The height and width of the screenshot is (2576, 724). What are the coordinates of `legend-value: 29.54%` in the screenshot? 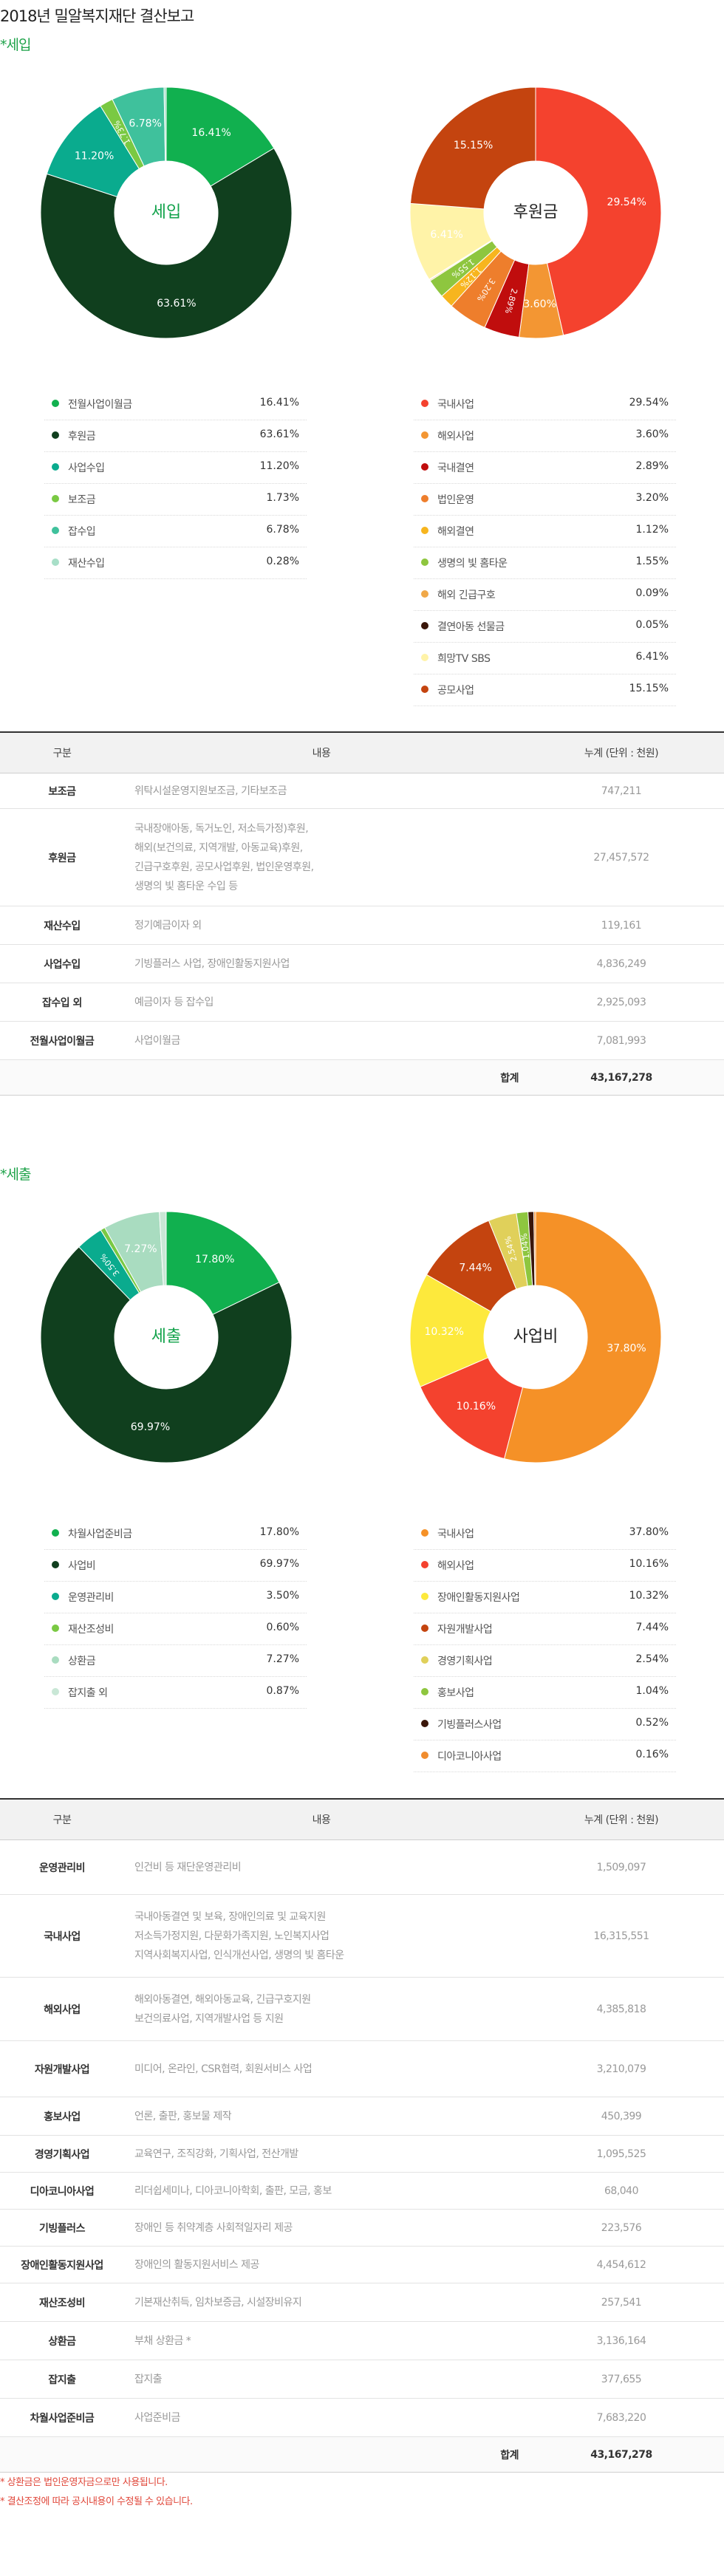 It's located at (649, 403).